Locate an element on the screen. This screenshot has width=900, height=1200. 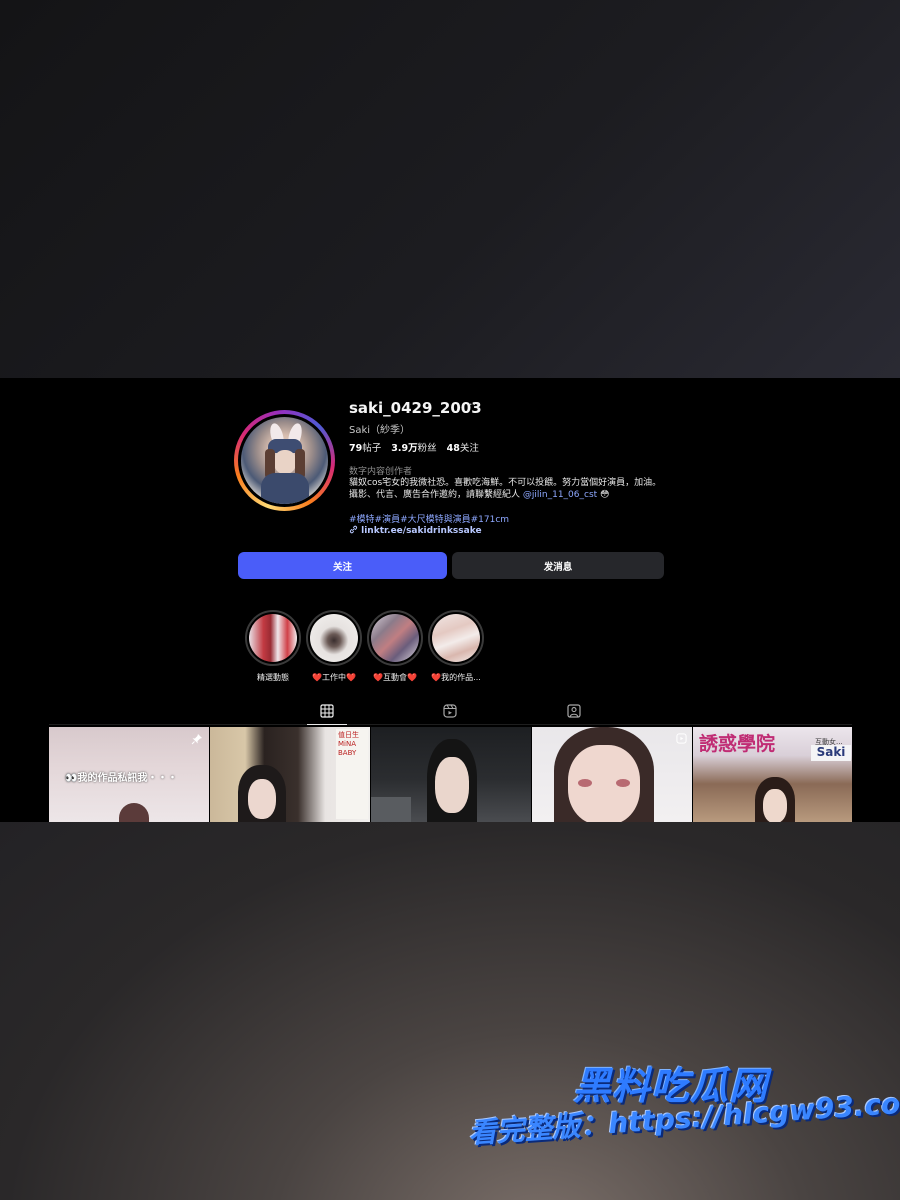
posts-stat: 79帖子 is located at coordinates (365, 447).